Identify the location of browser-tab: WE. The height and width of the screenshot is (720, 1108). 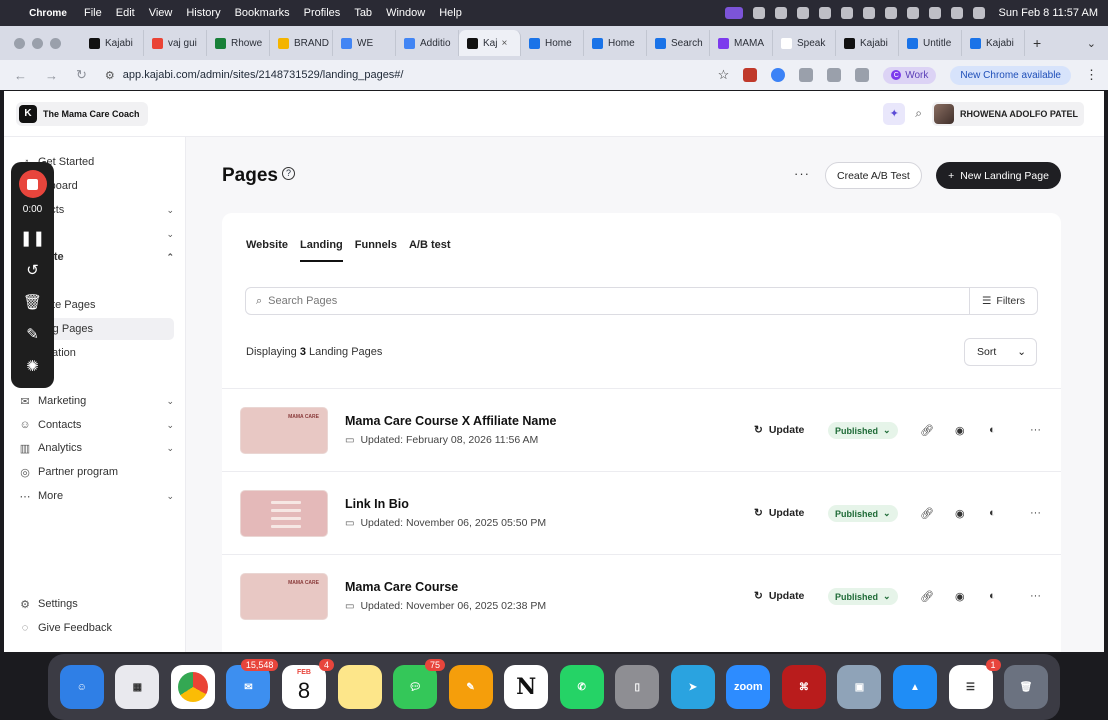
(364, 43).